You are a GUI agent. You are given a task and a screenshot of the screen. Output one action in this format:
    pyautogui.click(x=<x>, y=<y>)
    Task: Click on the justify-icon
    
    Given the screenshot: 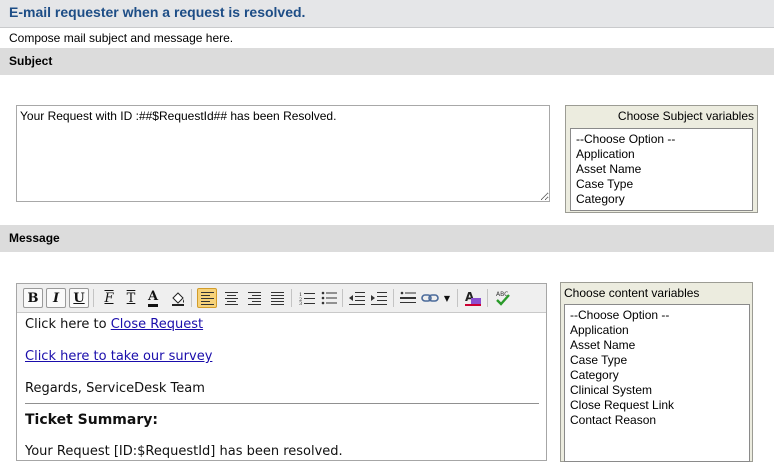 What is the action you would take?
    pyautogui.click(x=277, y=298)
    